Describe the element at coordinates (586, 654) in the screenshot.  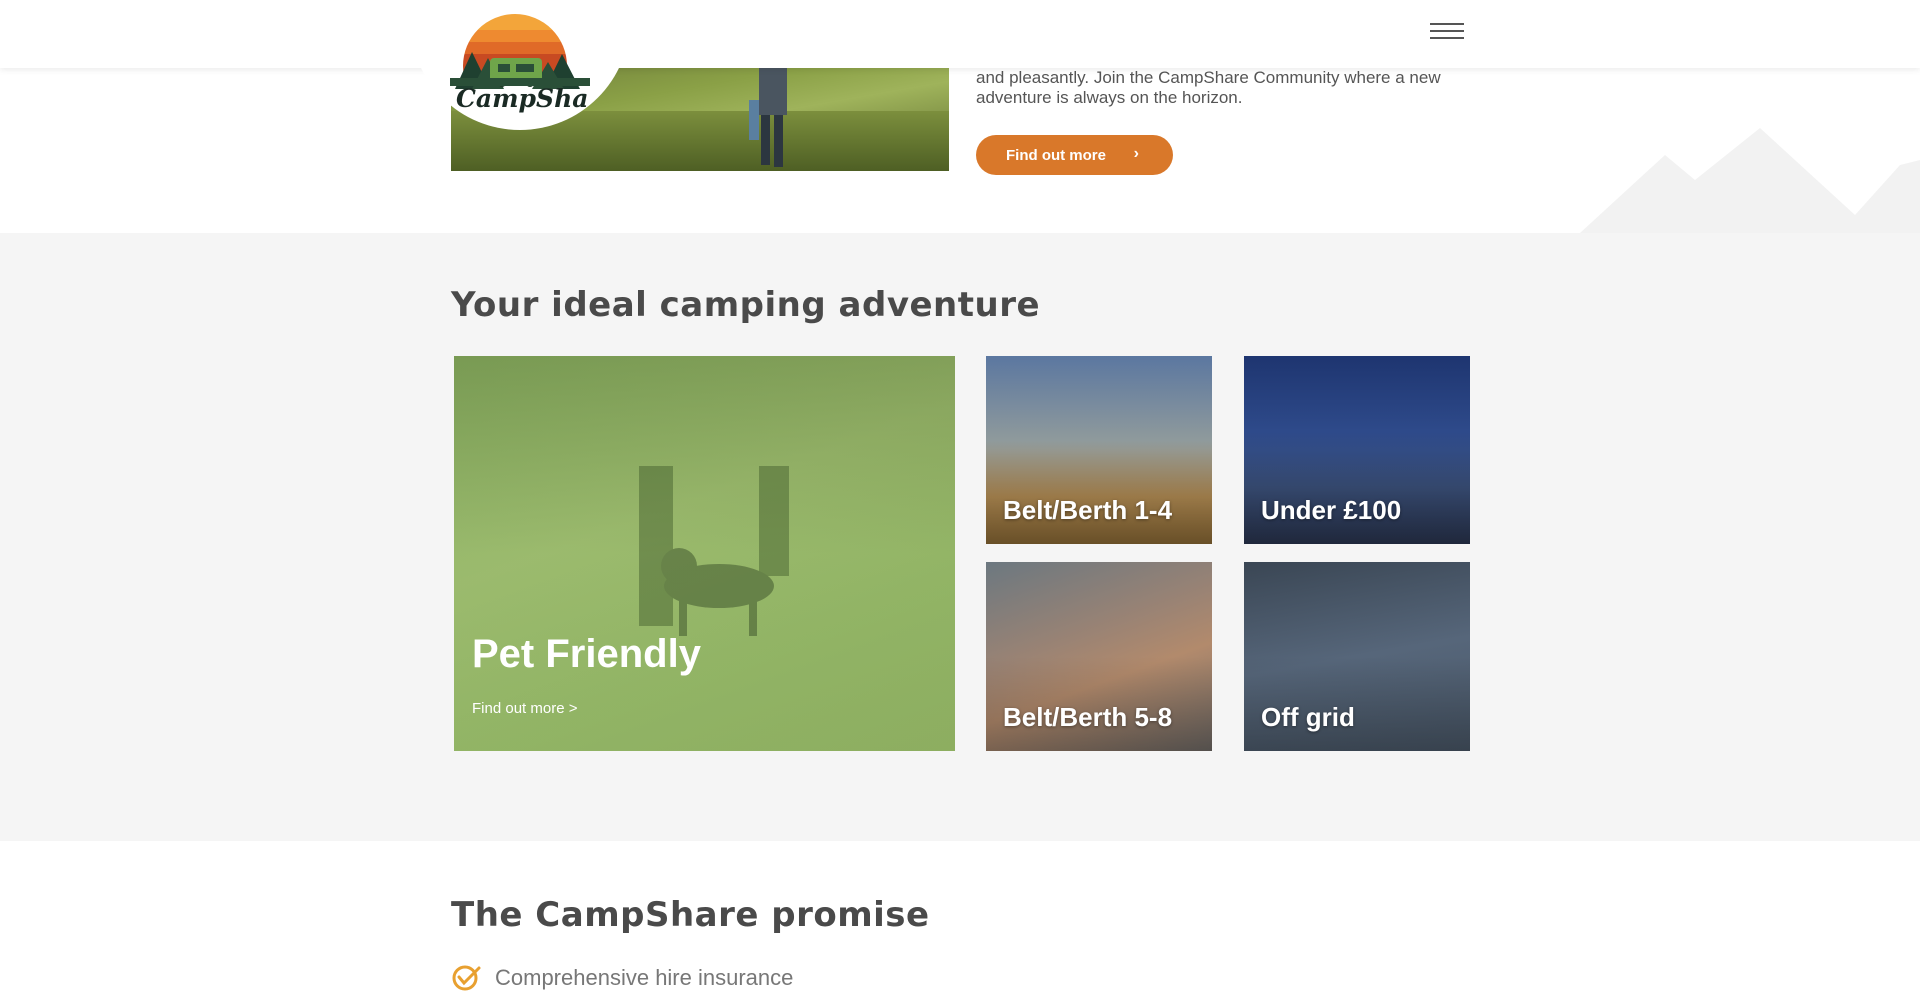
I see `pet-friendly-label: Pet Friendly` at that location.